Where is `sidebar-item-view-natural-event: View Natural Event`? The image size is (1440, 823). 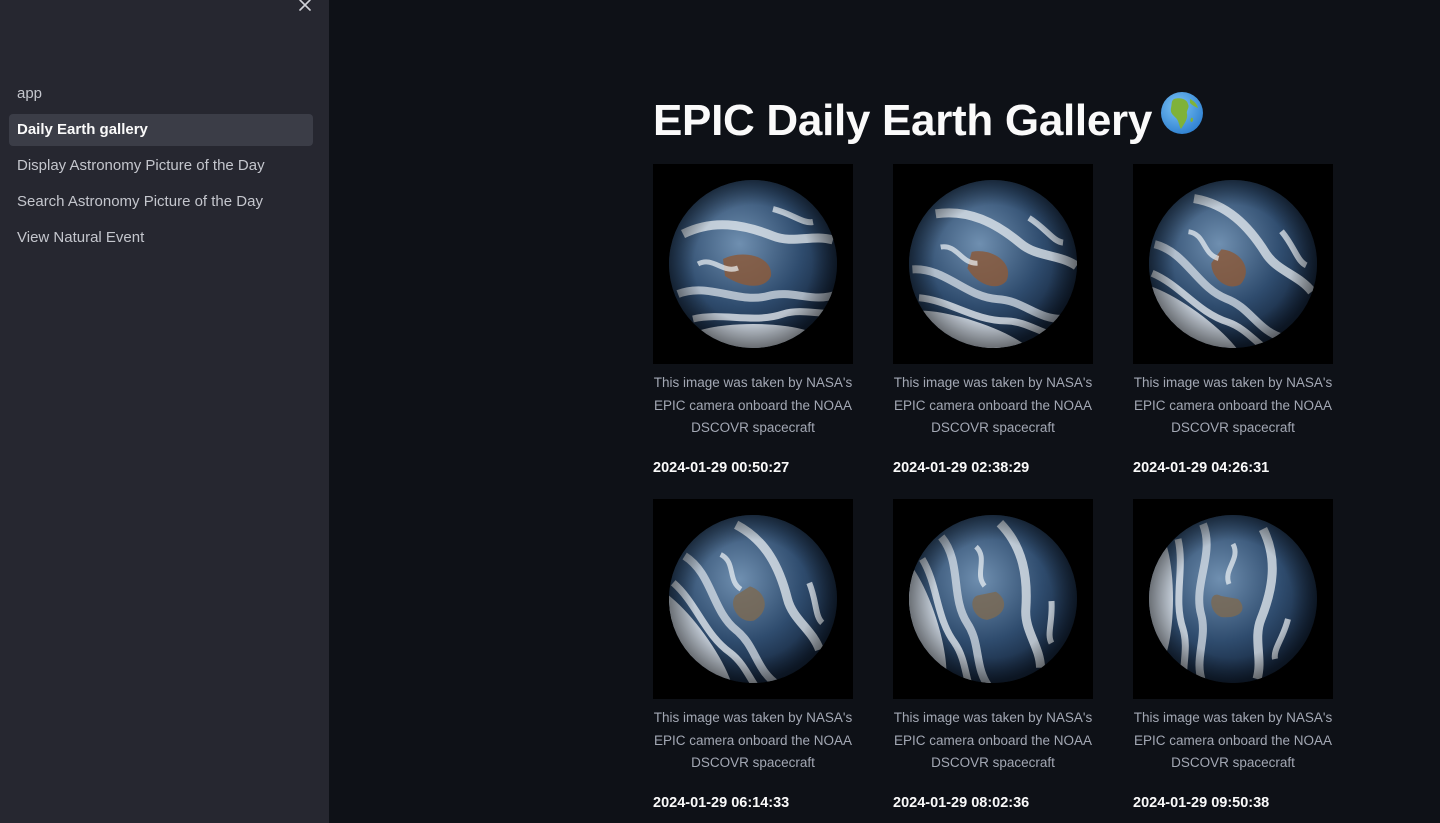
sidebar-item-view-natural-event: View Natural Event is located at coordinates (161, 238).